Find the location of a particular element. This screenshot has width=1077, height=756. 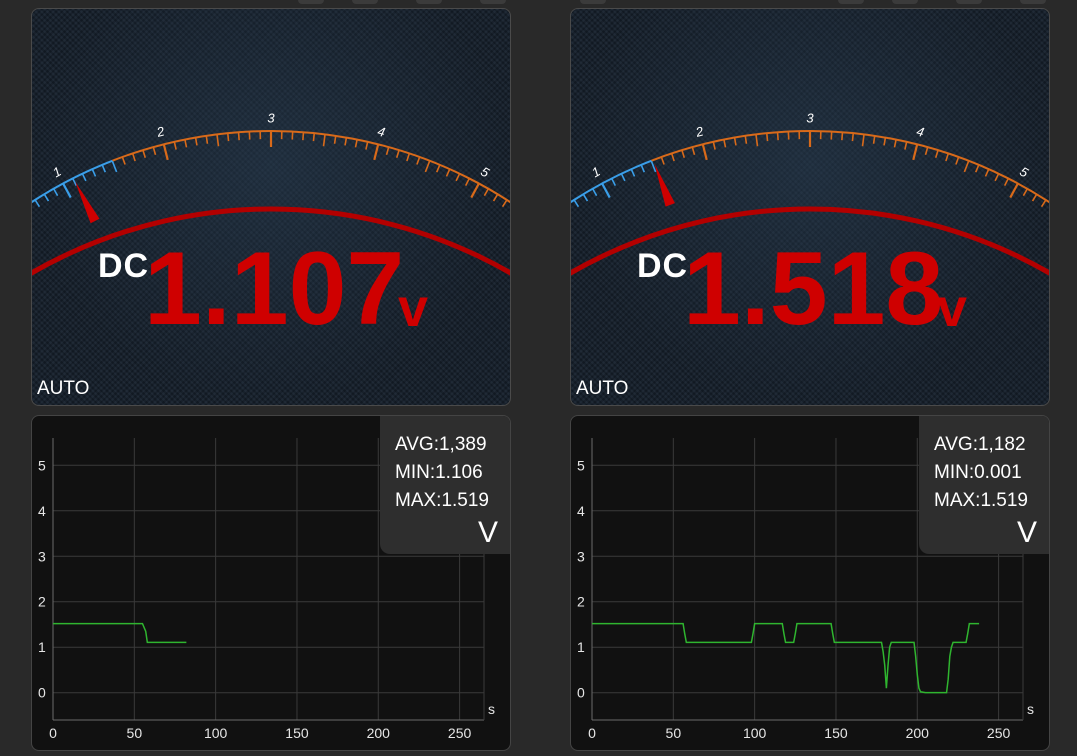

y-tick-label: 5 is located at coordinates (42, 465).